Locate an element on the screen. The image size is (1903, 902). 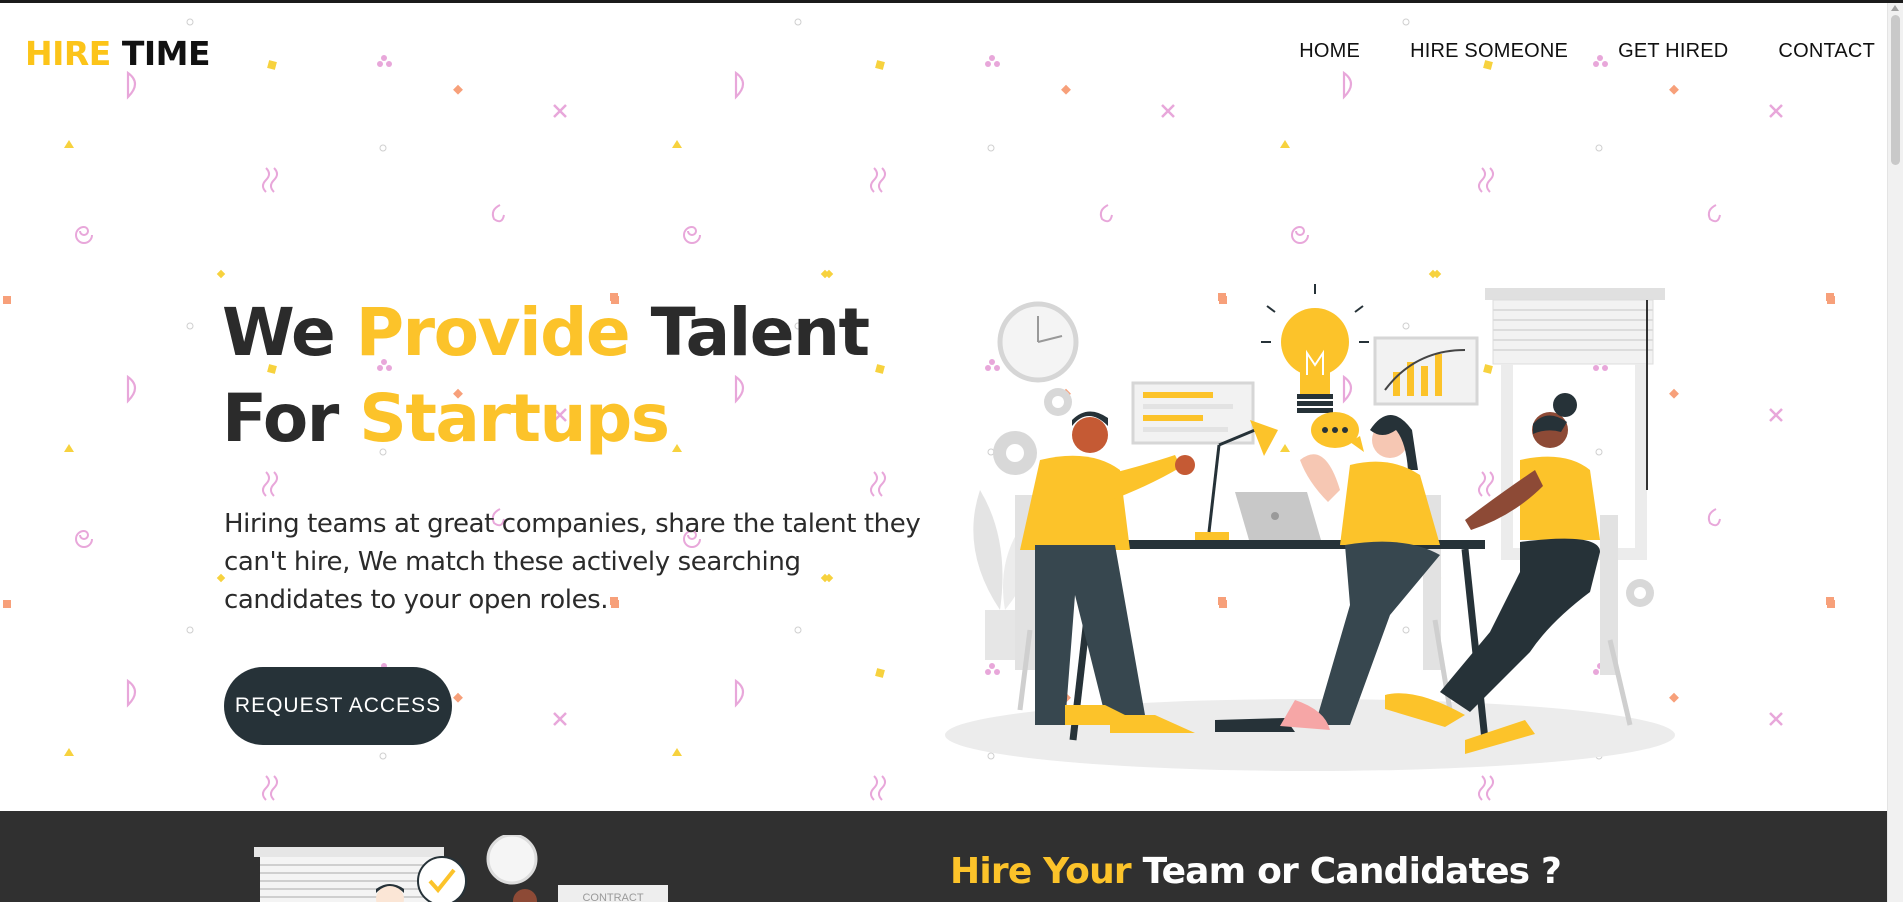
hero-title: We Provide Talent For Startups is located at coordinates (602, 376).